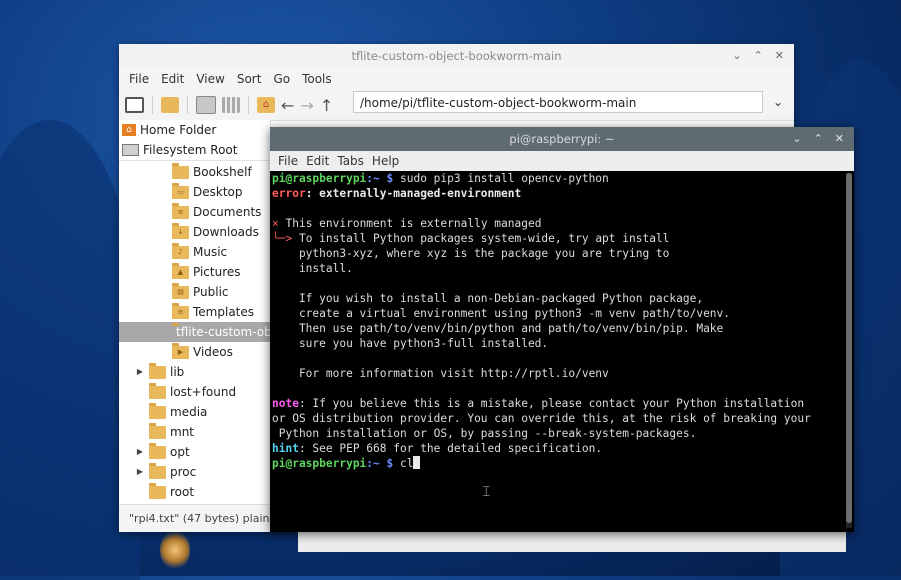  Describe the element at coordinates (285, 403) in the screenshot. I see `note-label: note` at that location.